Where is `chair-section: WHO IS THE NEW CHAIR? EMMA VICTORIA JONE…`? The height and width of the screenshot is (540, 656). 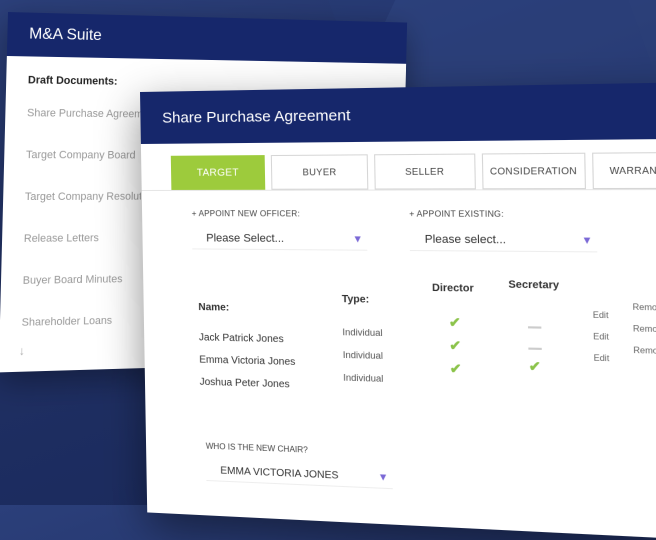
chair-section: WHO IS THE NEW CHAIR? EMMA VICTORIA JONE… is located at coordinates (299, 466).